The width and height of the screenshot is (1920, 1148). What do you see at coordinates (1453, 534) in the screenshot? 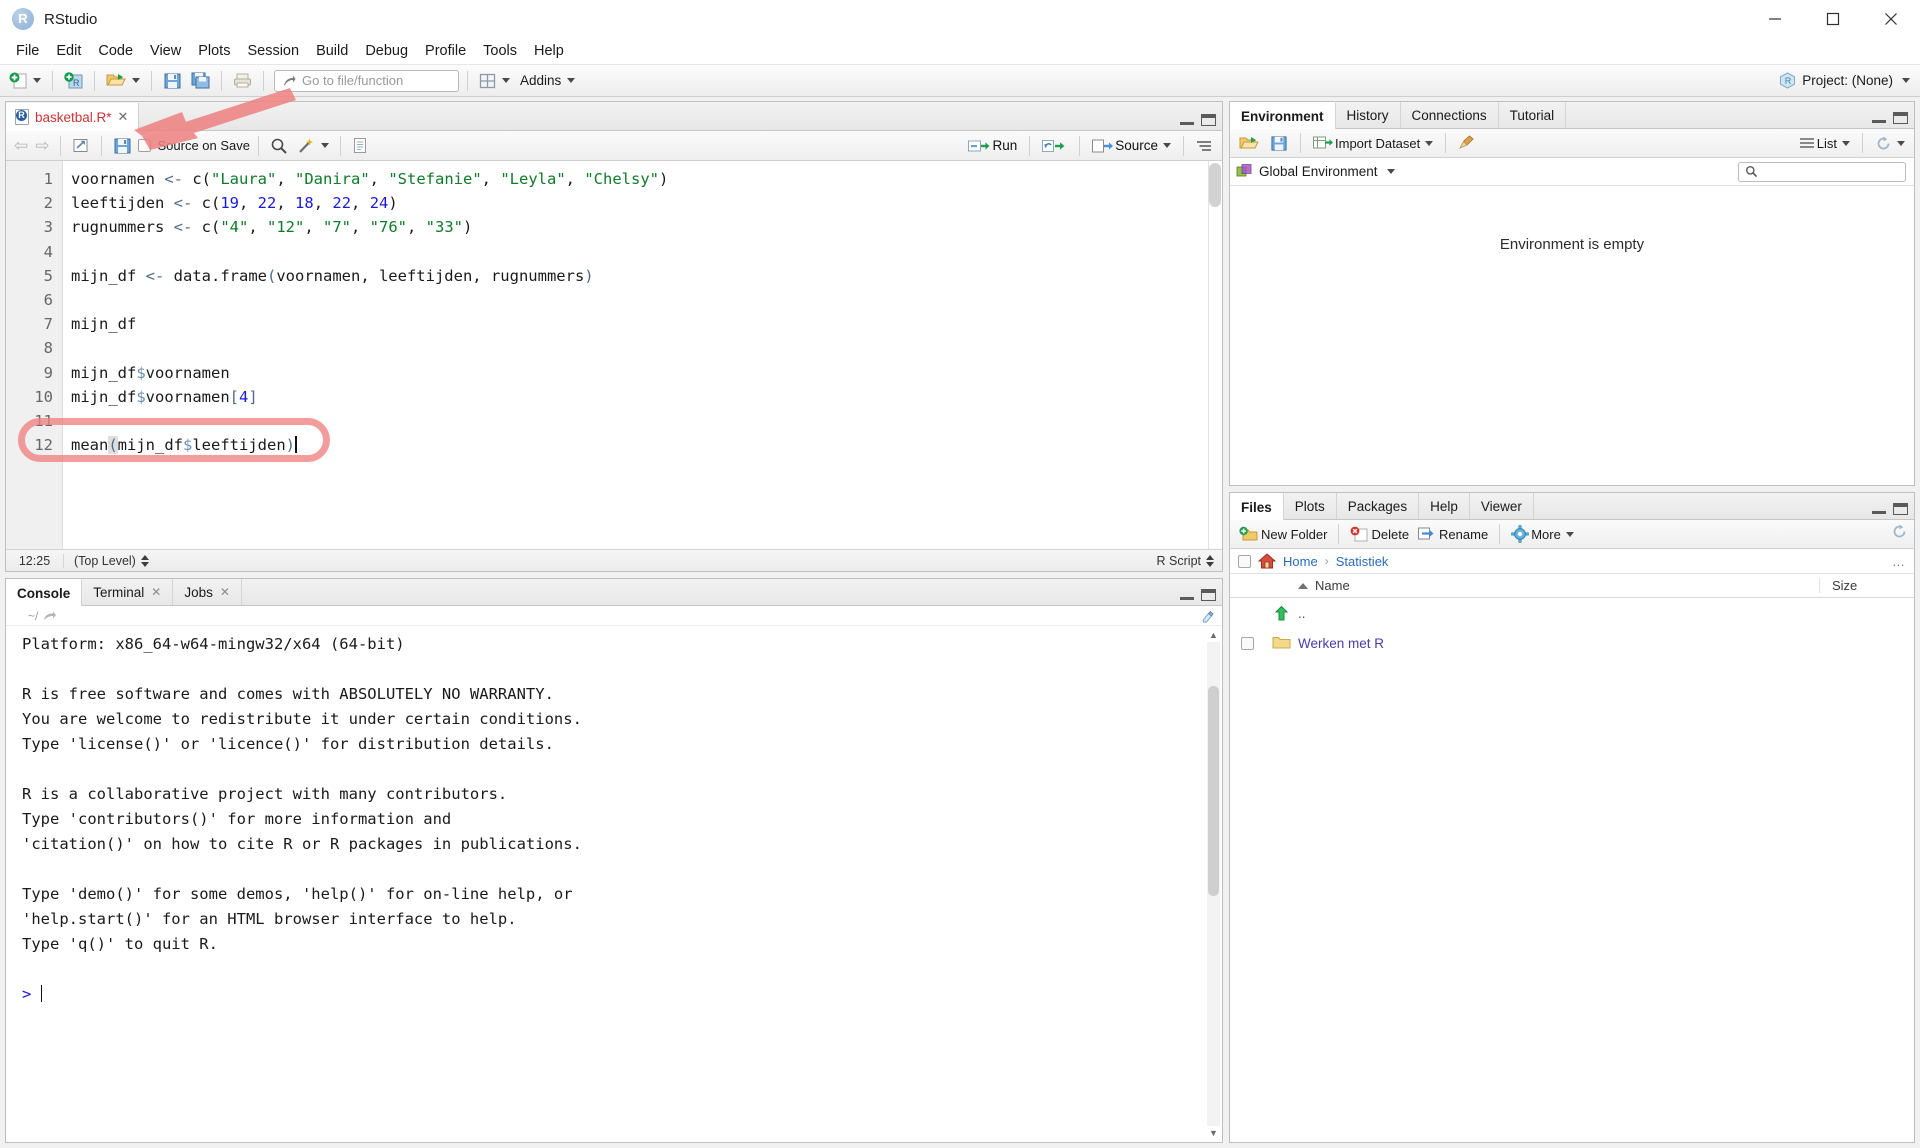
I see `rename-button: Rename` at bounding box center [1453, 534].